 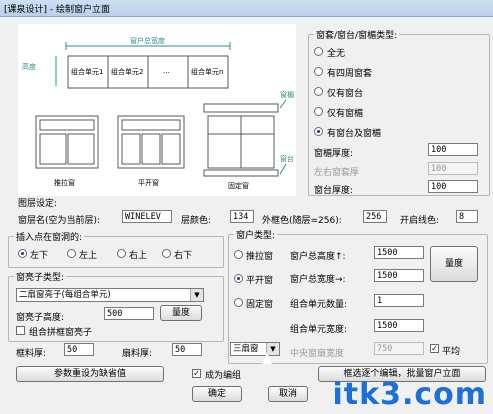 I want to click on total-height-label: 窗户总高度↑:, so click(x=318, y=257).